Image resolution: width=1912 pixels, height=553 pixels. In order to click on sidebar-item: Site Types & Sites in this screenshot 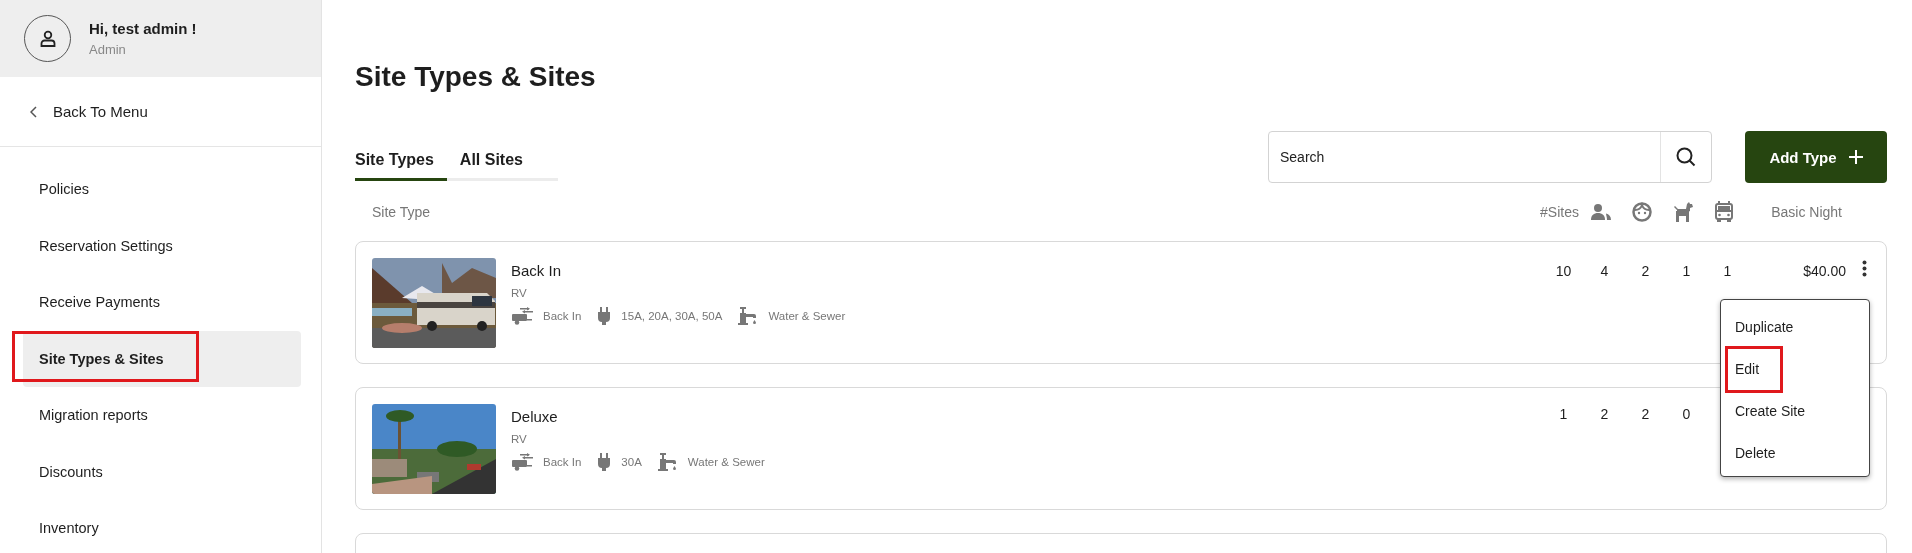, I will do `click(162, 358)`.